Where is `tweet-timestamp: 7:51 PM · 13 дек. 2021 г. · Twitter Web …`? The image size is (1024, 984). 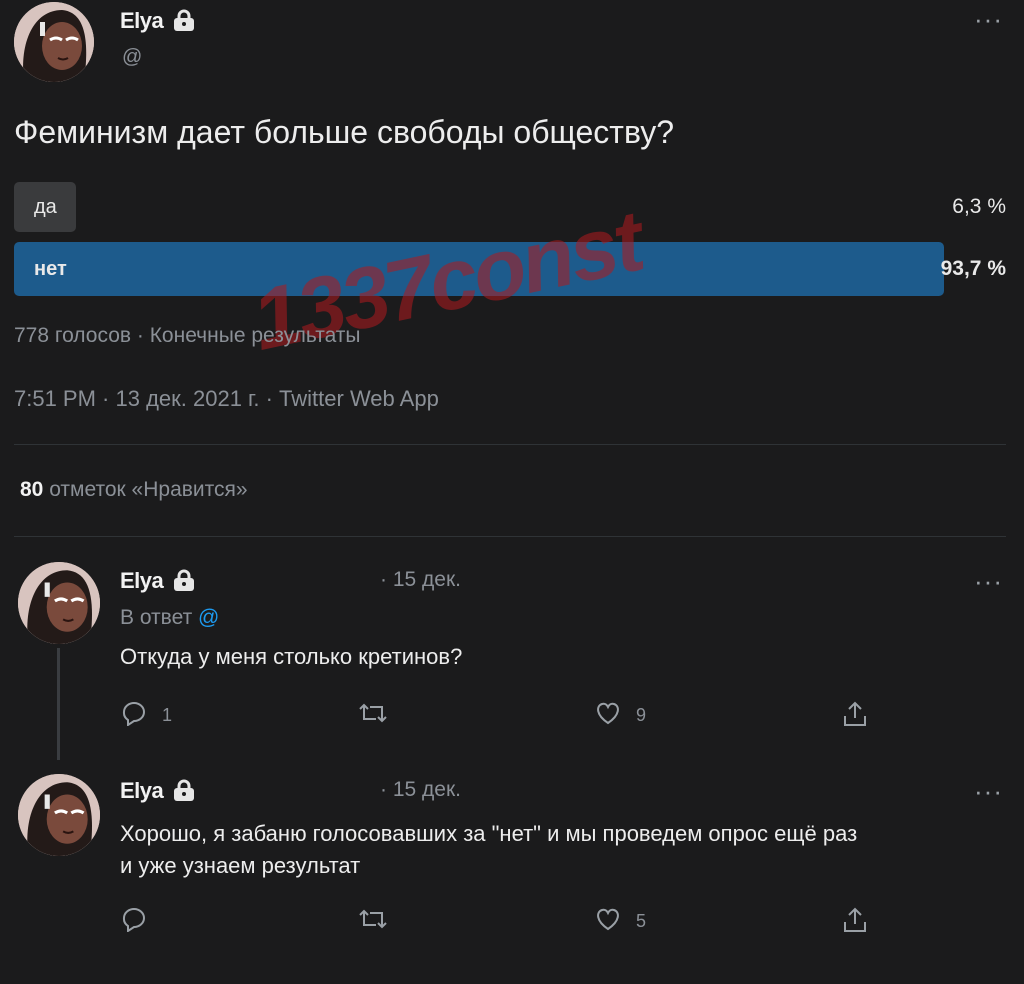 tweet-timestamp: 7:51 PM · 13 дек. 2021 г. · Twitter Web … is located at coordinates (226, 399).